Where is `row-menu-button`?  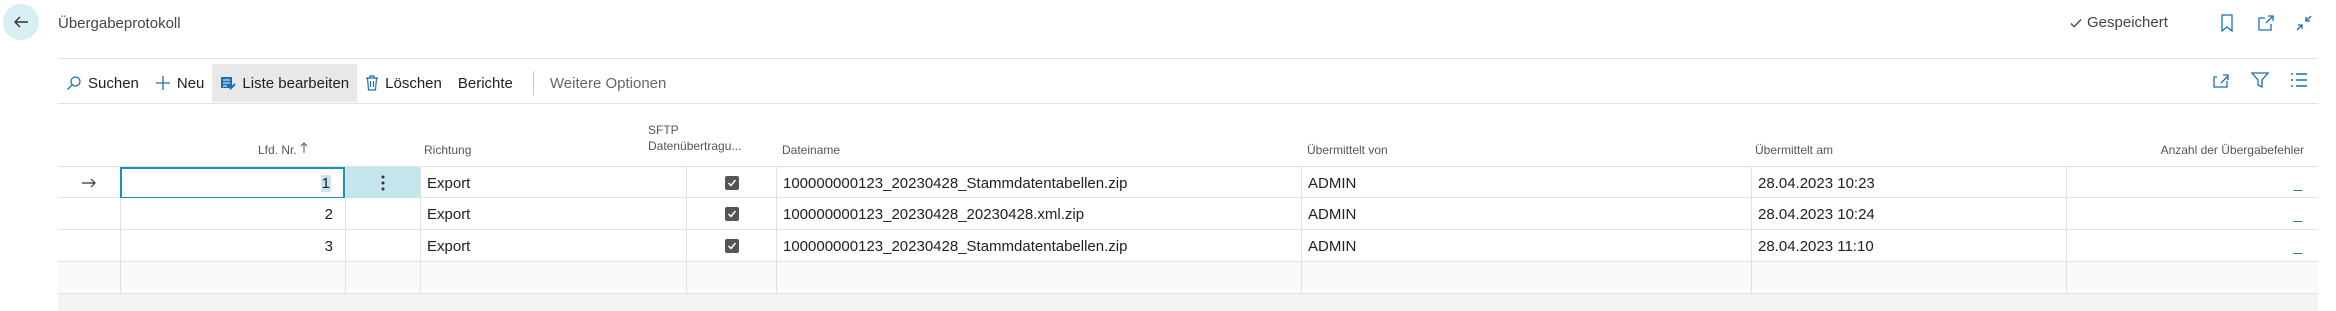 row-menu-button is located at coordinates (382, 183).